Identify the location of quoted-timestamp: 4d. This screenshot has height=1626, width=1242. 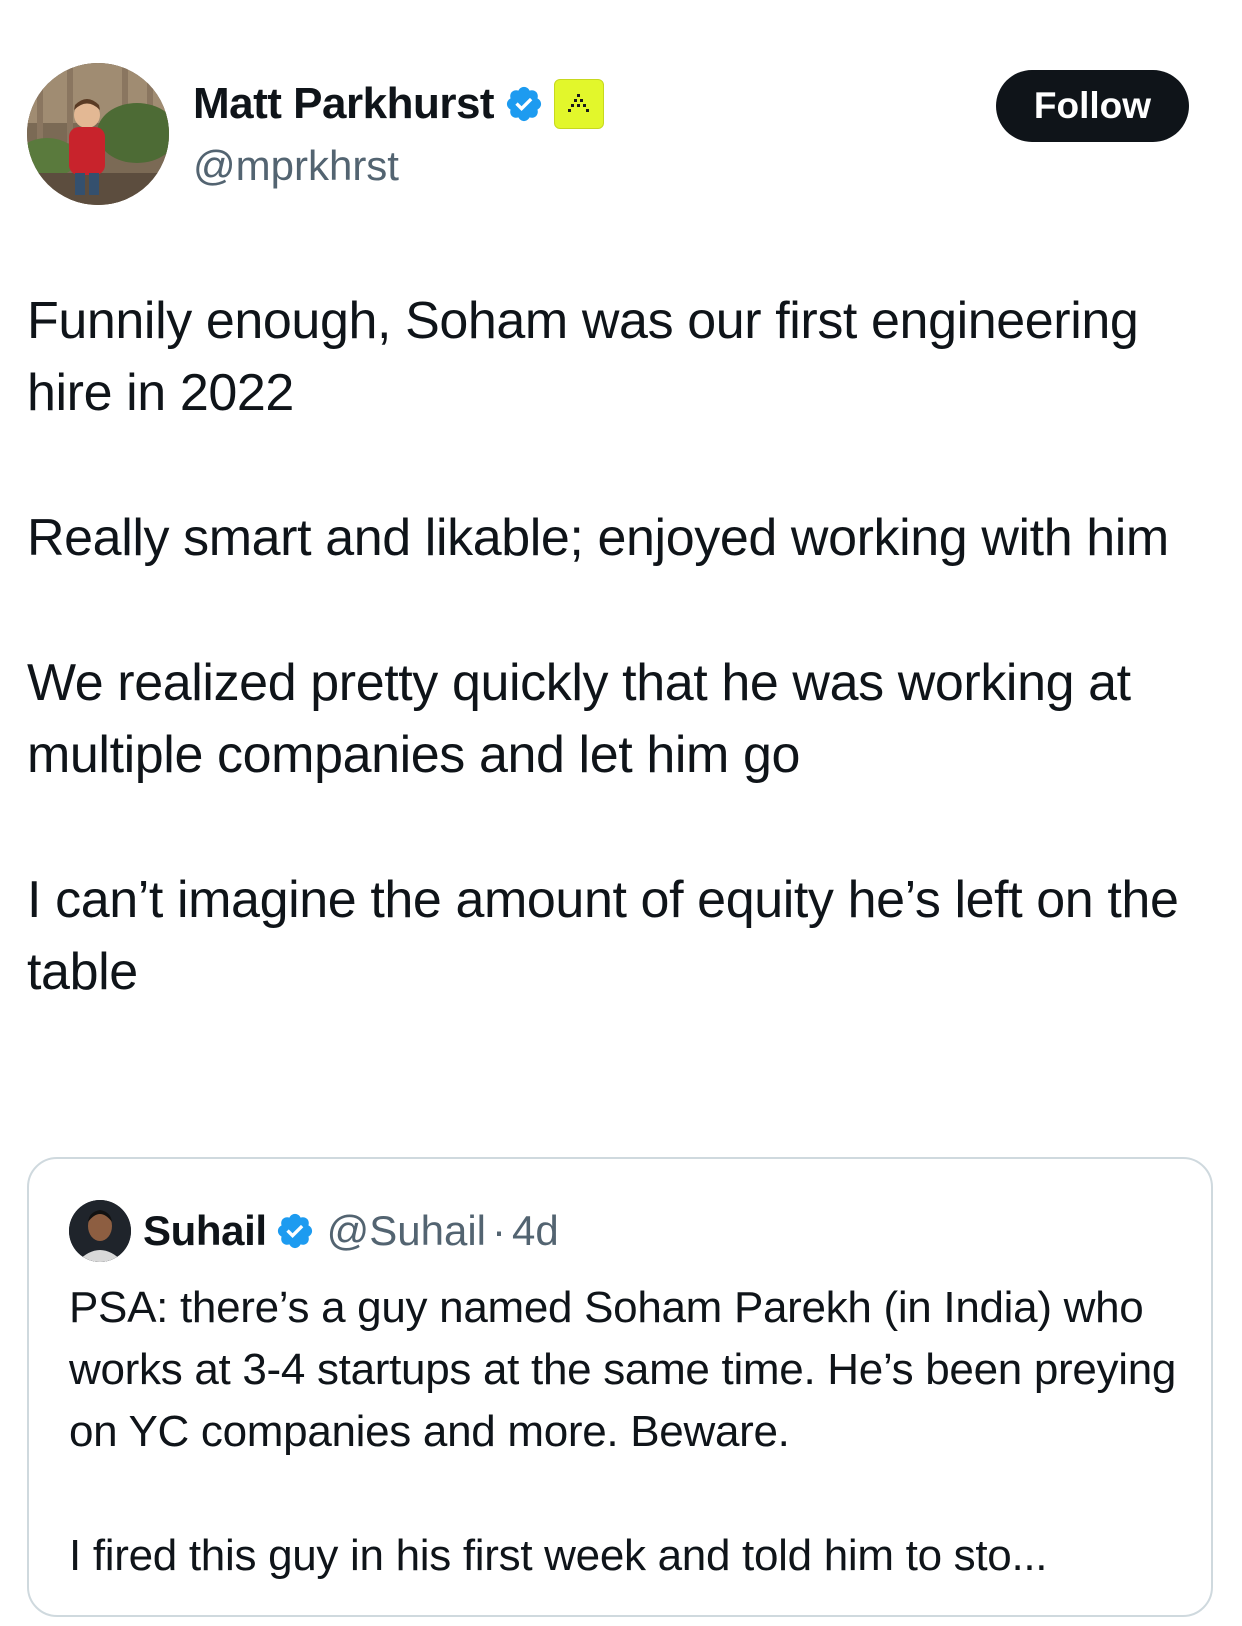
(535, 1231).